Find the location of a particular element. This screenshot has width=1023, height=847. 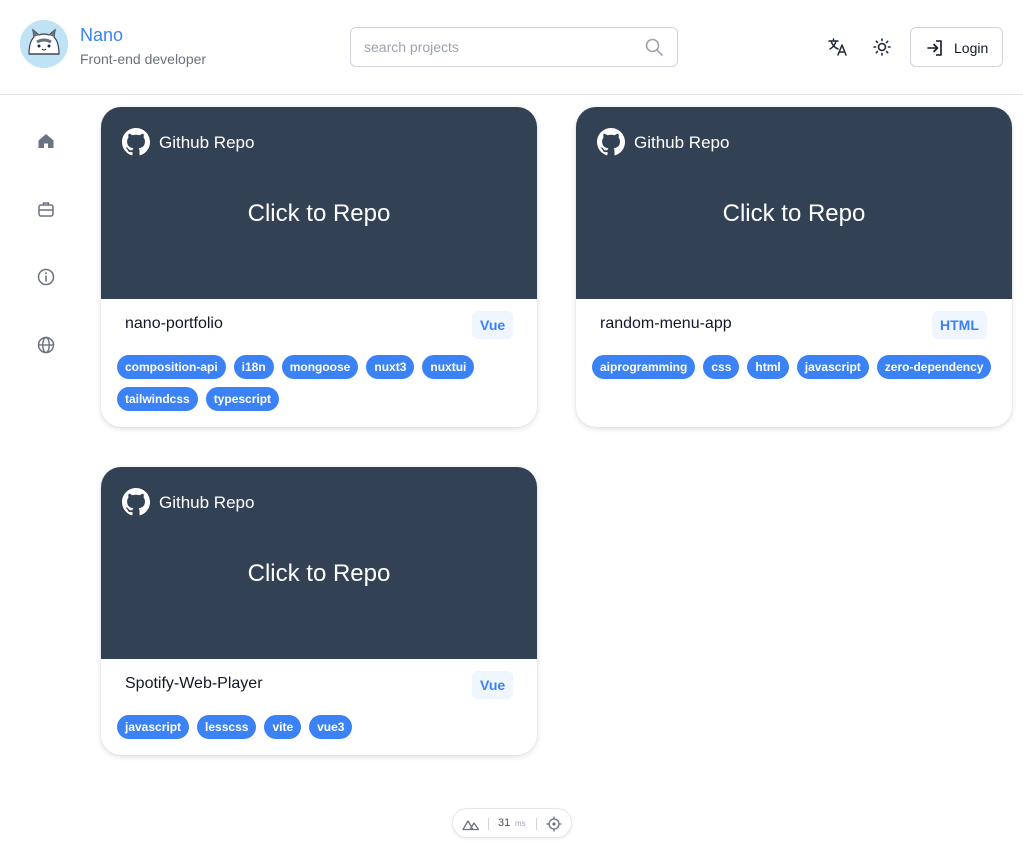

crosshair-icon is located at coordinates (554, 824).